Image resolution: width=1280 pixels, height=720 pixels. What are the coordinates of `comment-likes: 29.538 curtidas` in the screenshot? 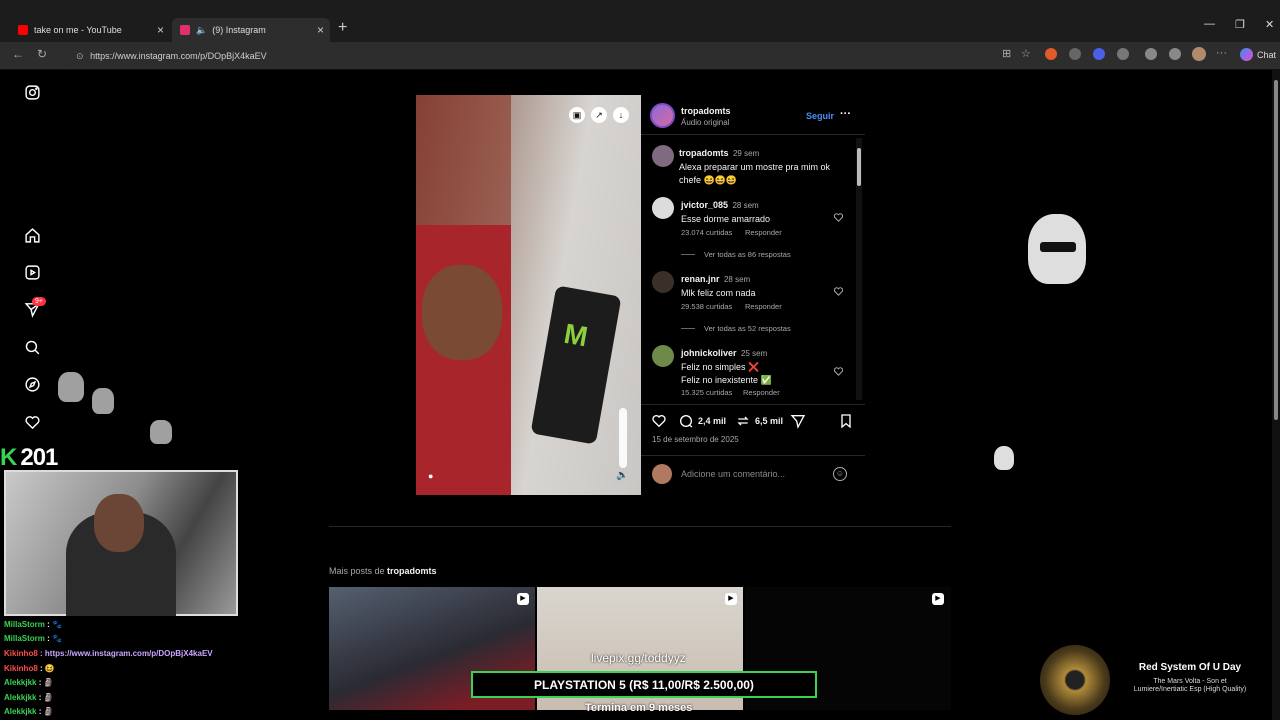 It's located at (706, 306).